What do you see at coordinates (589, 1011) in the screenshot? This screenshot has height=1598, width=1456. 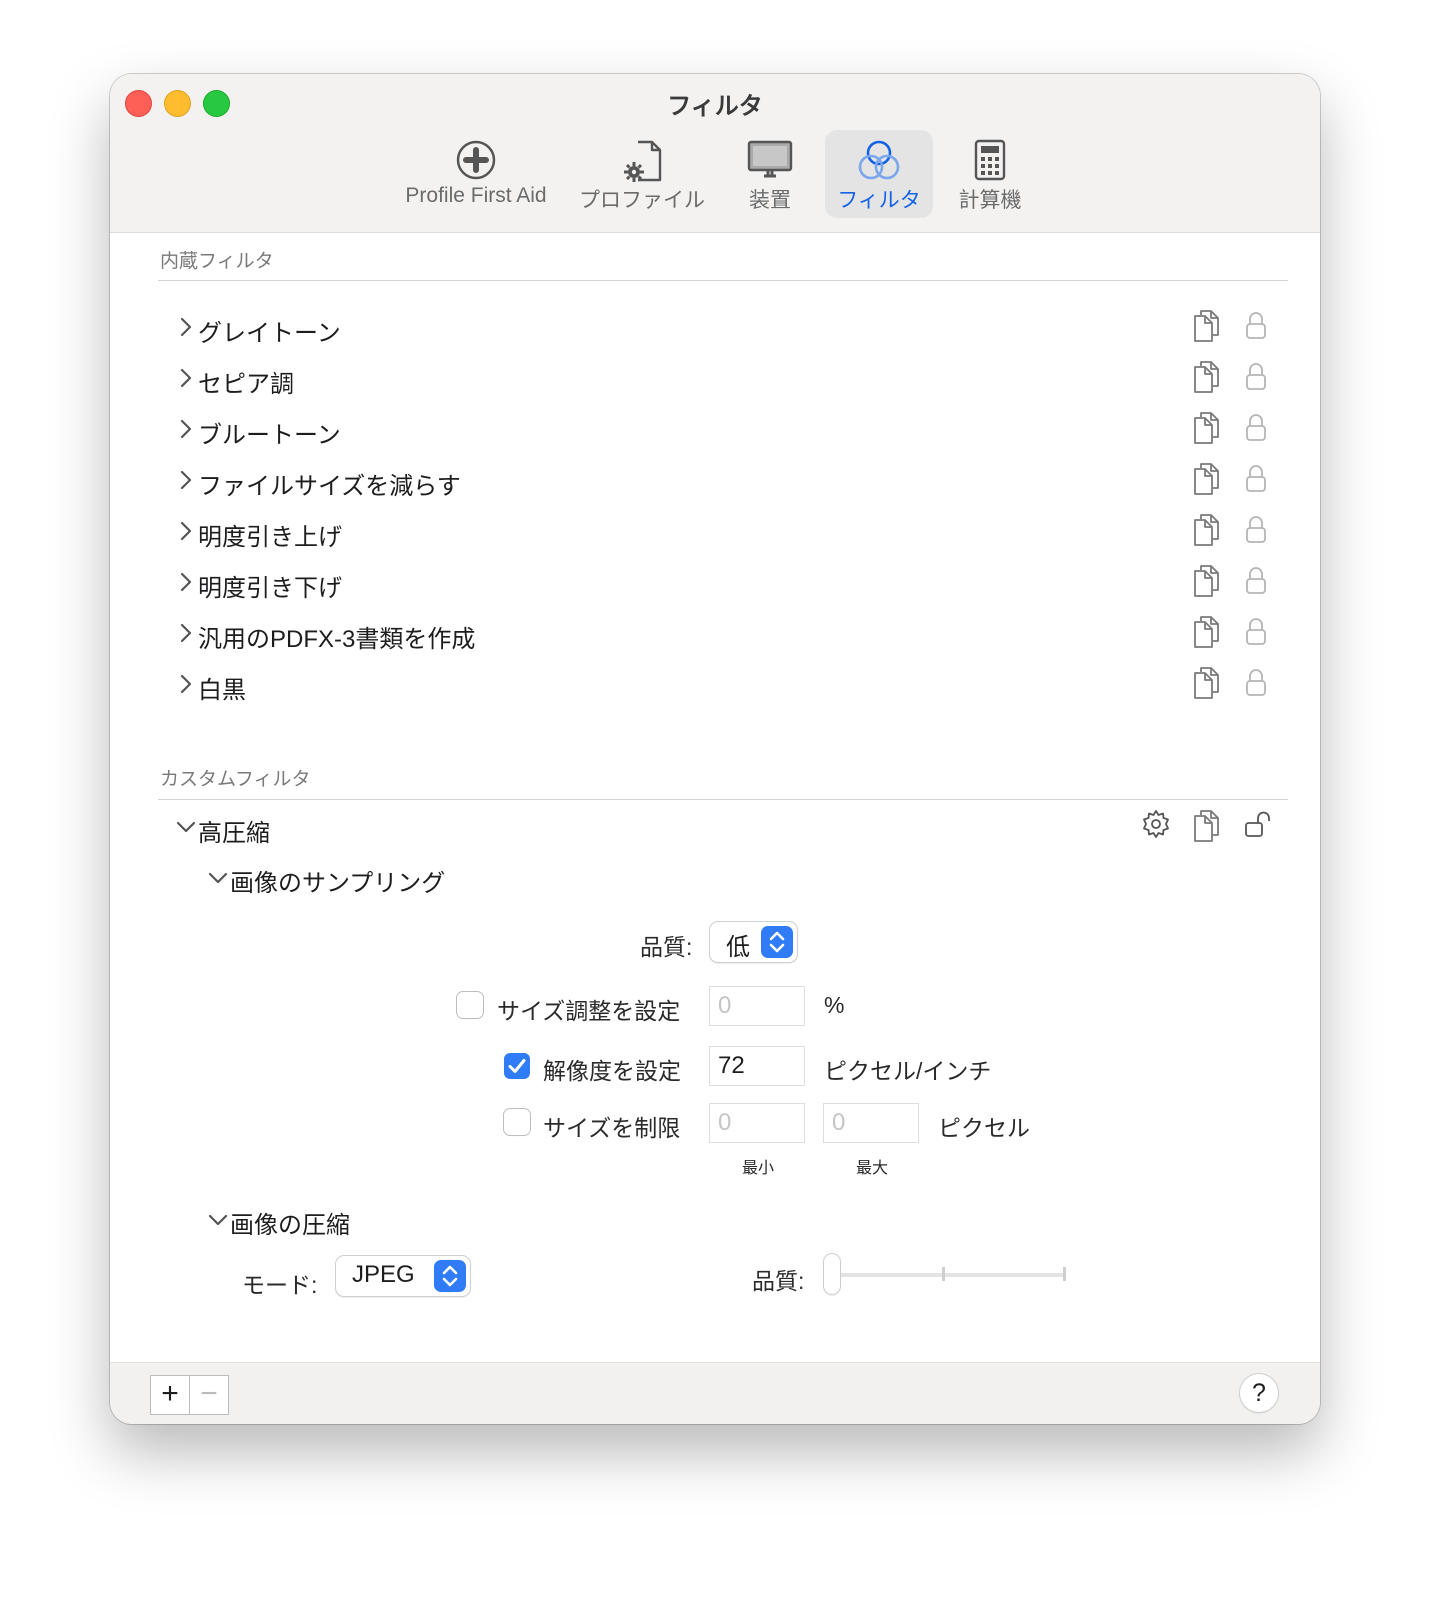 I see `resize-label: サイズ調整を設定` at bounding box center [589, 1011].